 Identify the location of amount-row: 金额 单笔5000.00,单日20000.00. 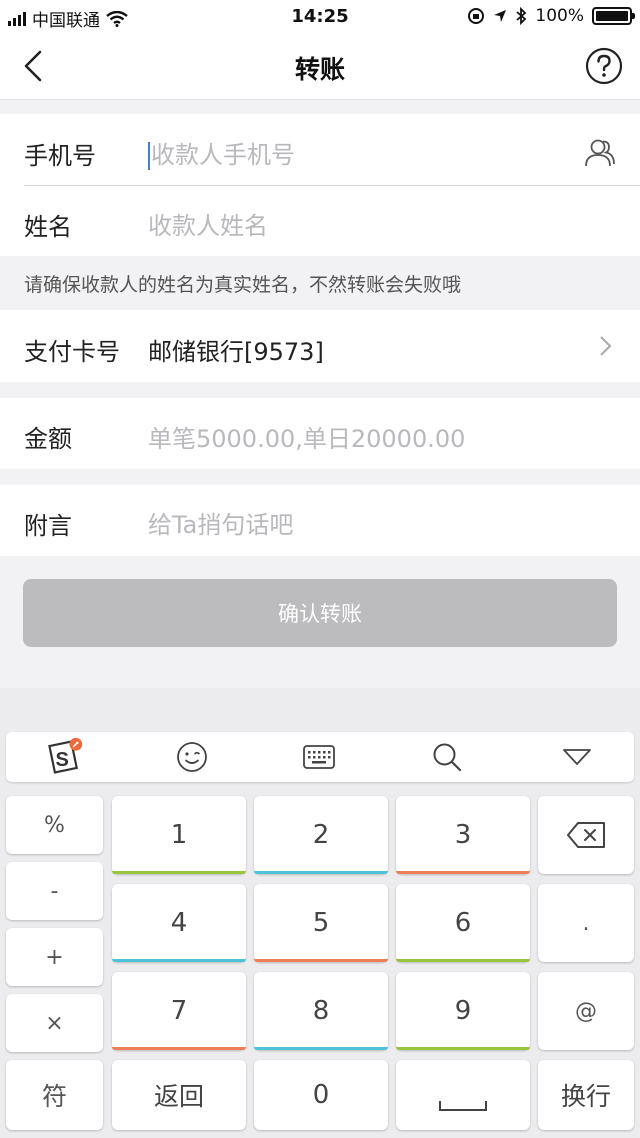
(320, 433).